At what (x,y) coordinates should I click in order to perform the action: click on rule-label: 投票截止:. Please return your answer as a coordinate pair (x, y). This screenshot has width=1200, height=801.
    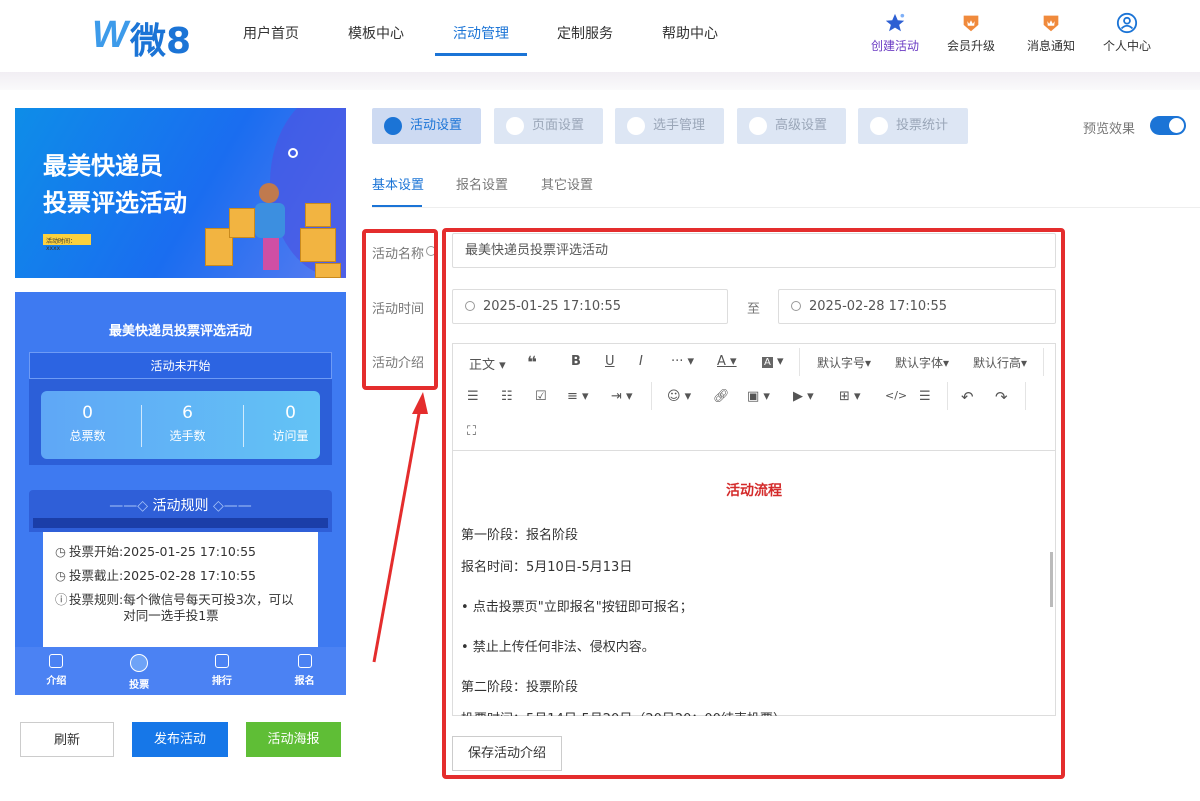
    Looking at the image, I should click on (96, 575).